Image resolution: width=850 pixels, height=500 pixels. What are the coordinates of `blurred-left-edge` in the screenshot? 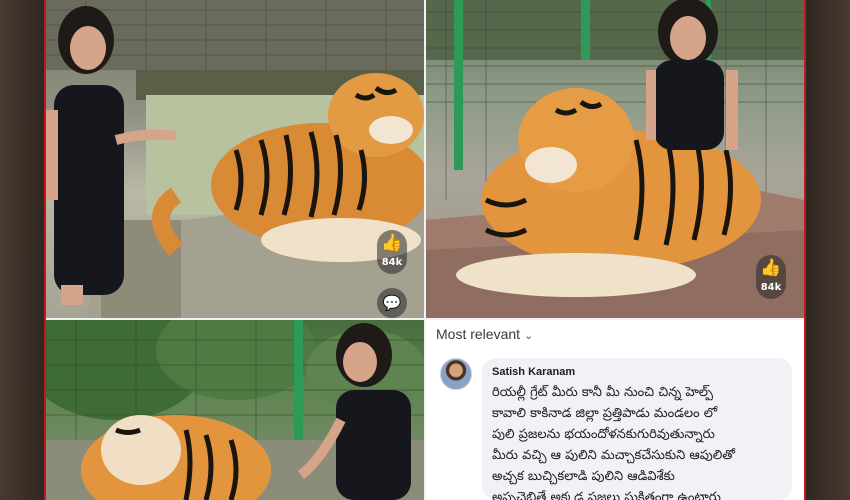 It's located at (23, 250).